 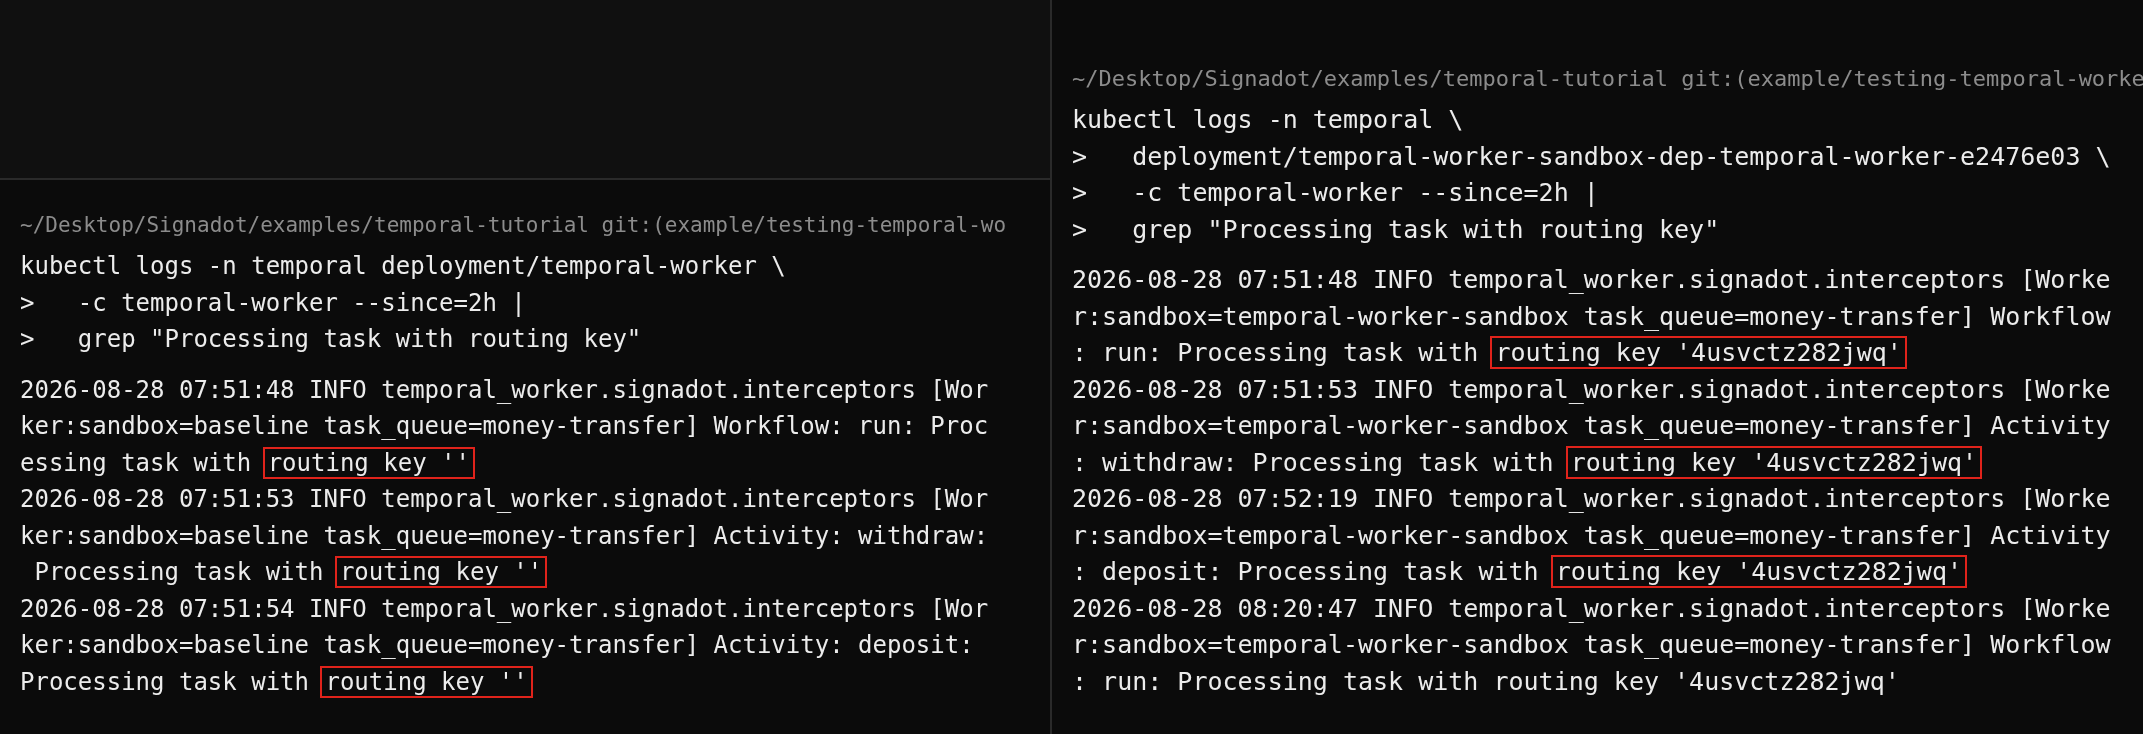 I want to click on log-line: ker:sandbox=baseline task_queue=money-transfer] Activity: deposit:, so click(x=497, y=645).